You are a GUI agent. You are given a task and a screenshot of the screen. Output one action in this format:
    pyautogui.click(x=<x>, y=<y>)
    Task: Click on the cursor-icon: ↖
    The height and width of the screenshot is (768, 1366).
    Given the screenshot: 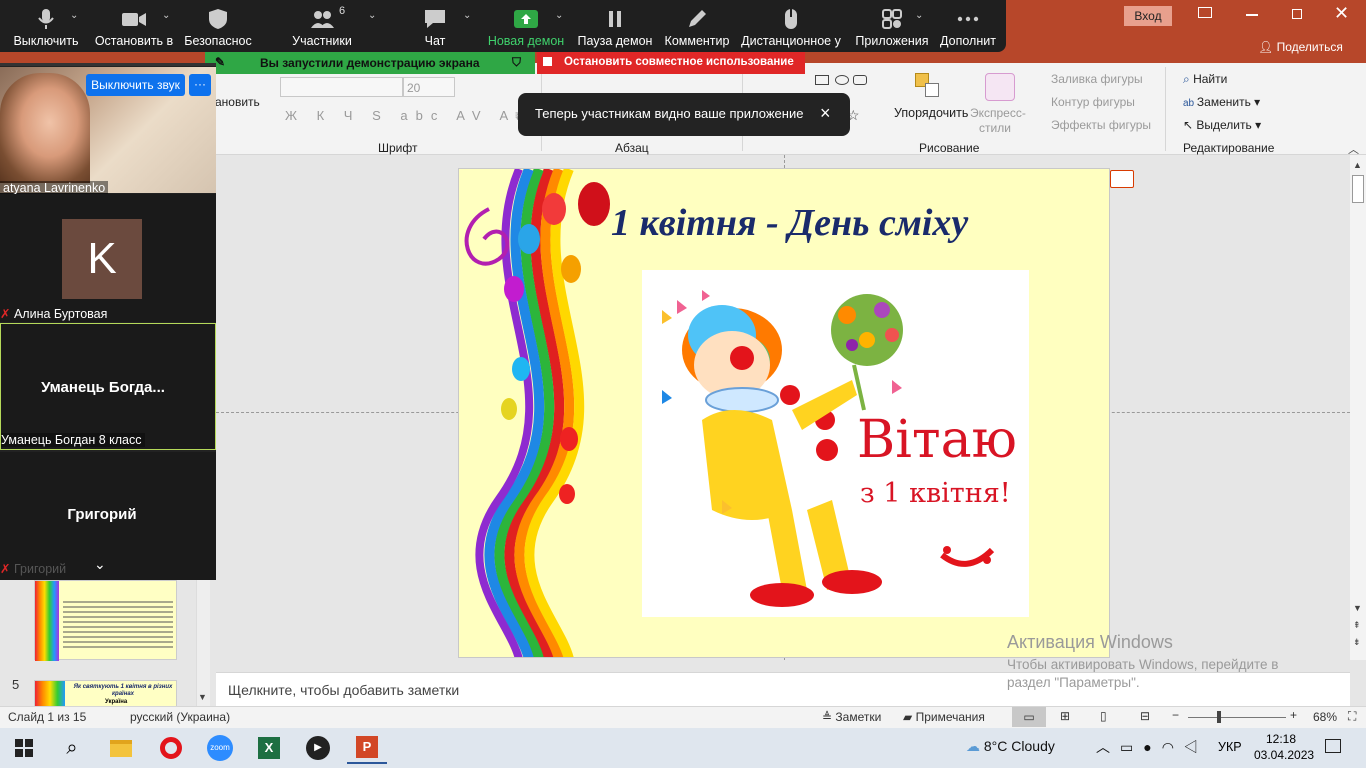 What is the action you would take?
    pyautogui.click(x=1190, y=125)
    